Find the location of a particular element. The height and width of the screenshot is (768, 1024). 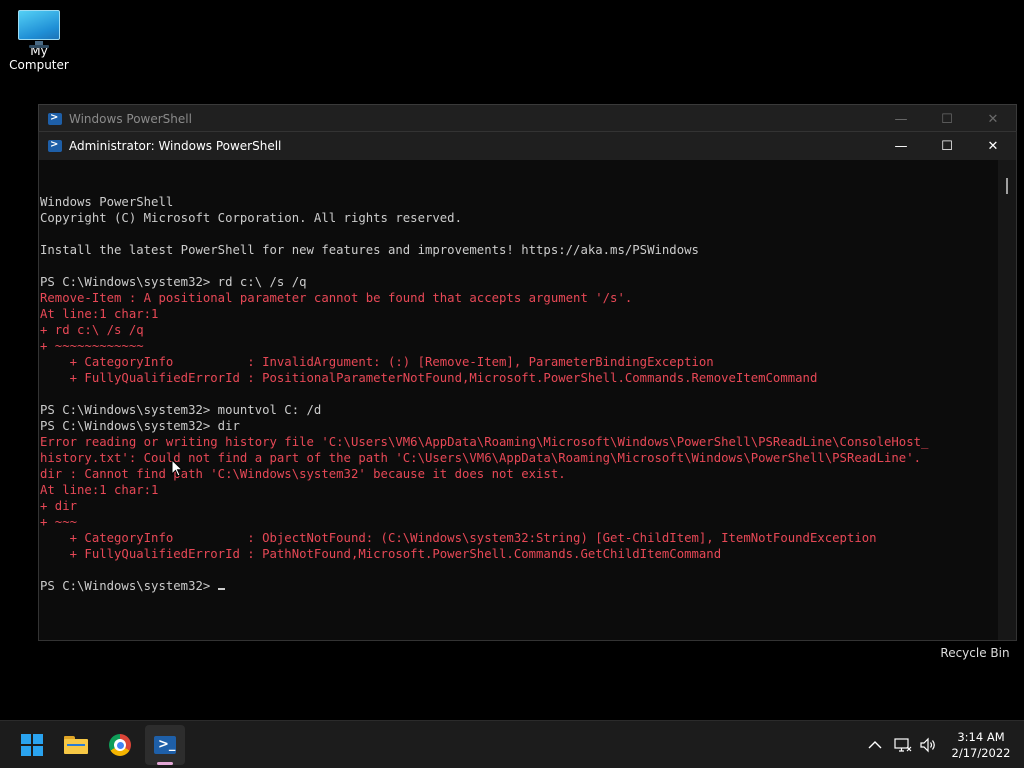

my-computer-desktop-icon: My Computer is located at coordinates (39, 40).